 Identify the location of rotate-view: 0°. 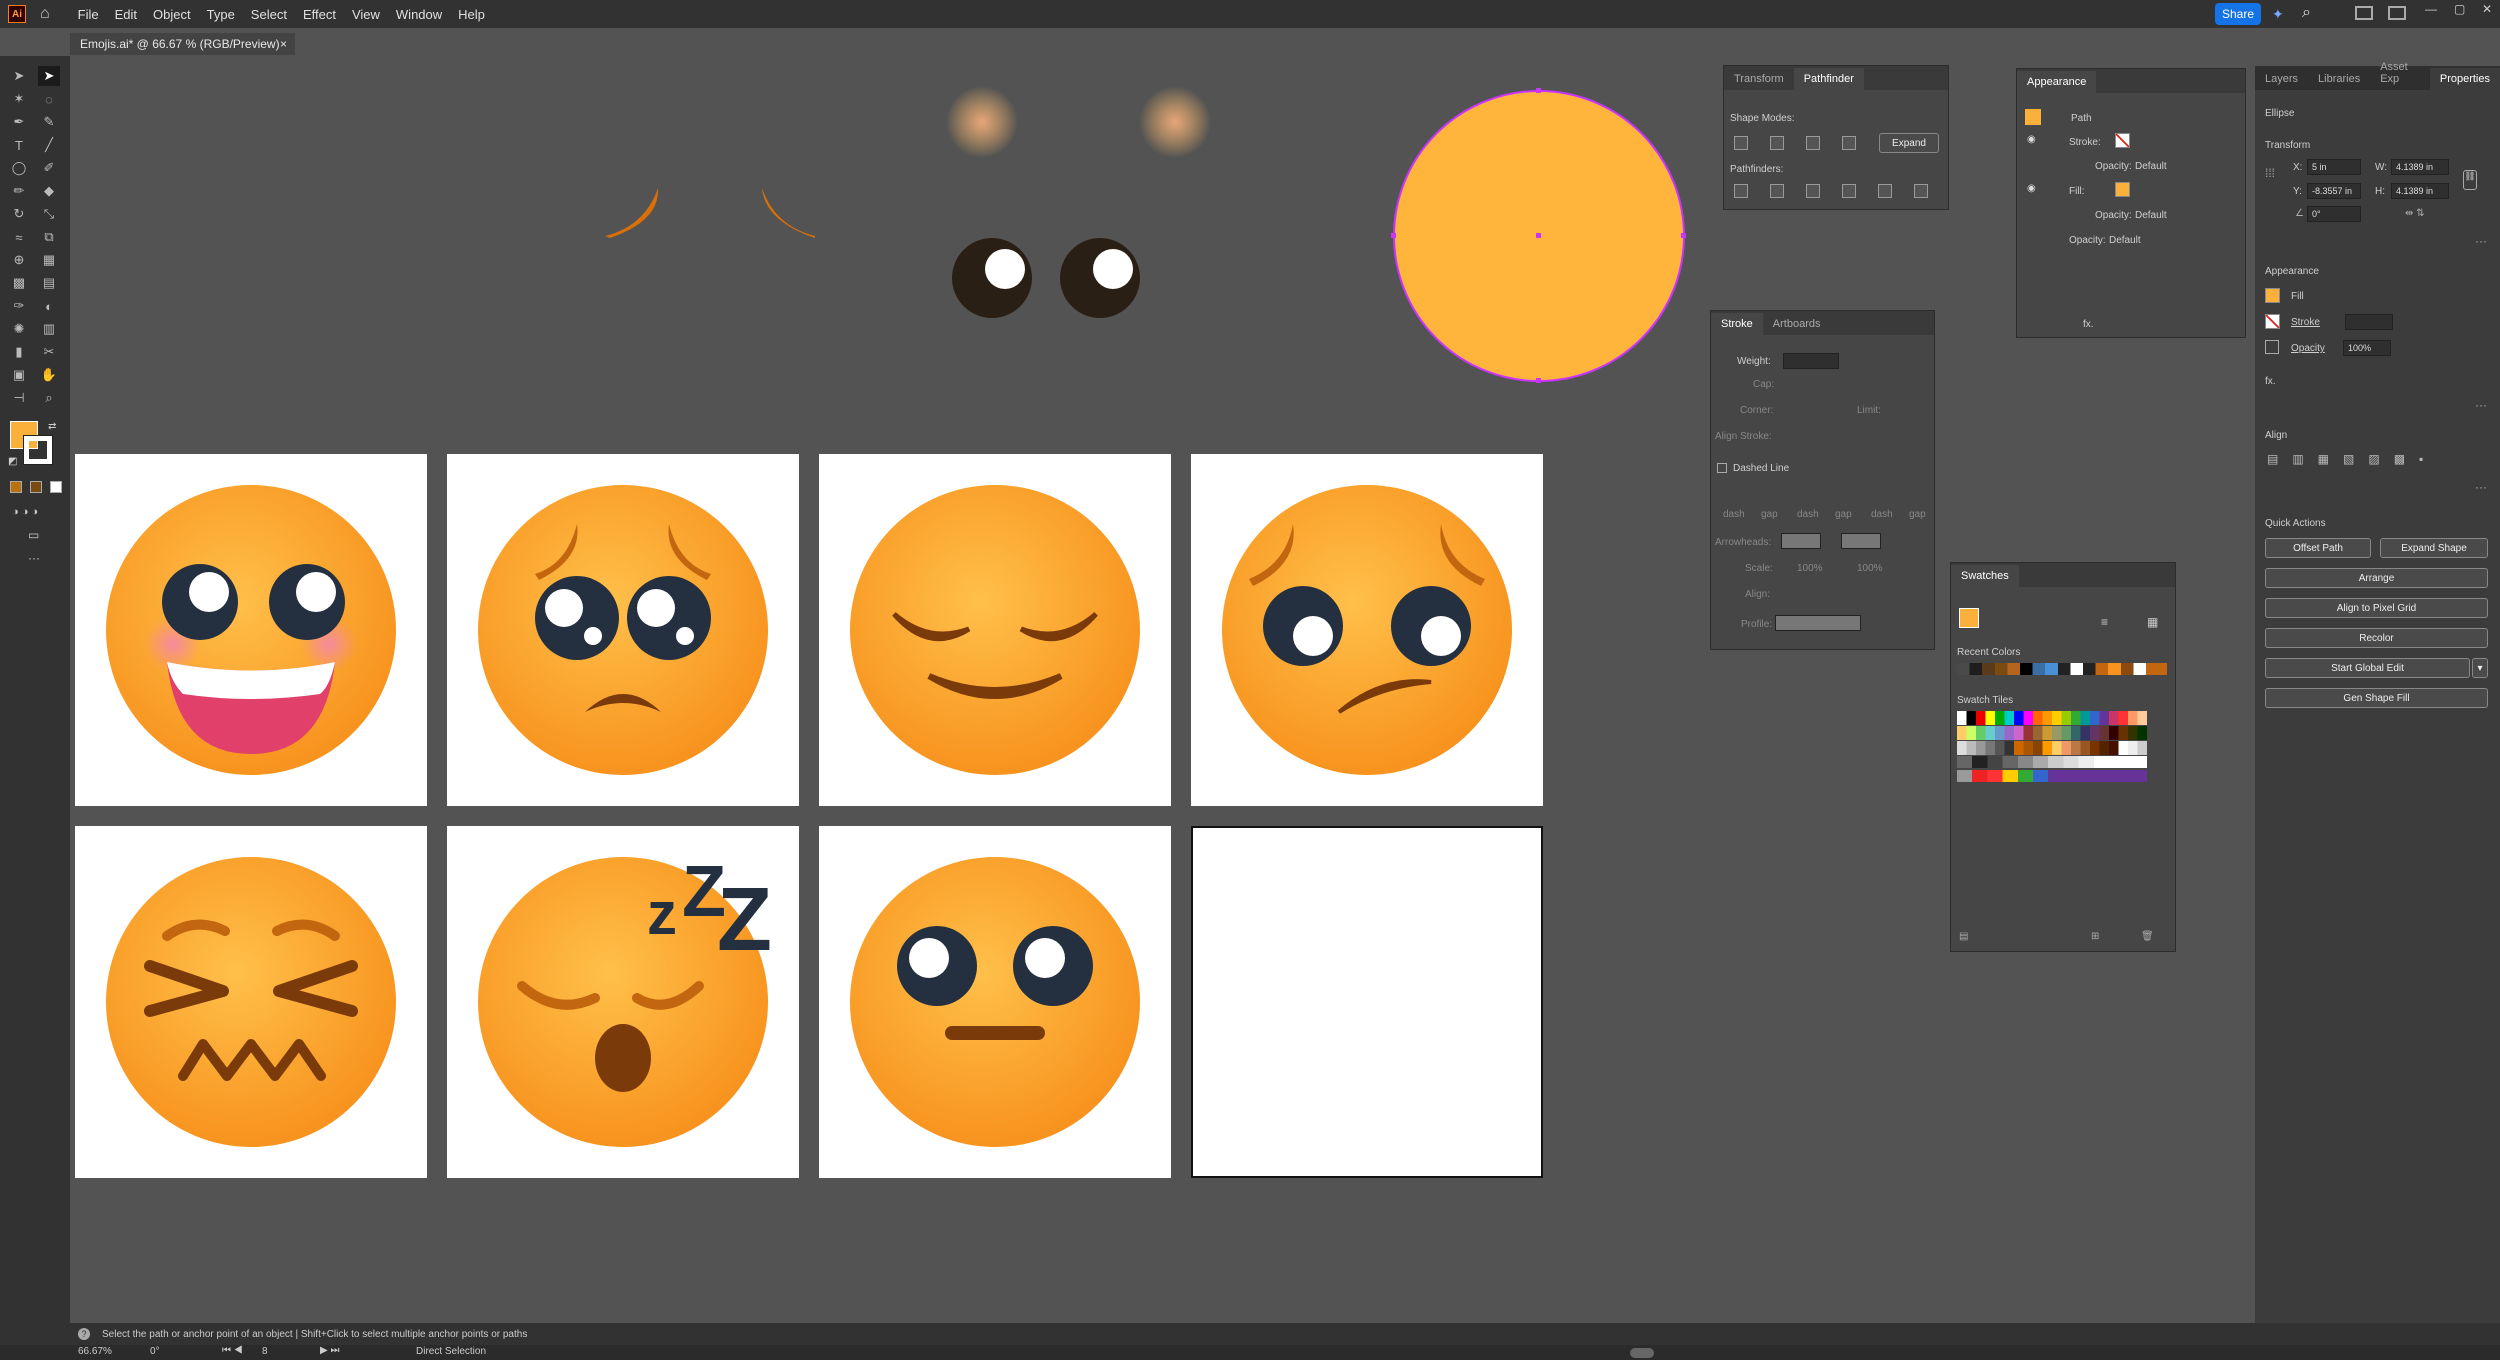
(155, 1351).